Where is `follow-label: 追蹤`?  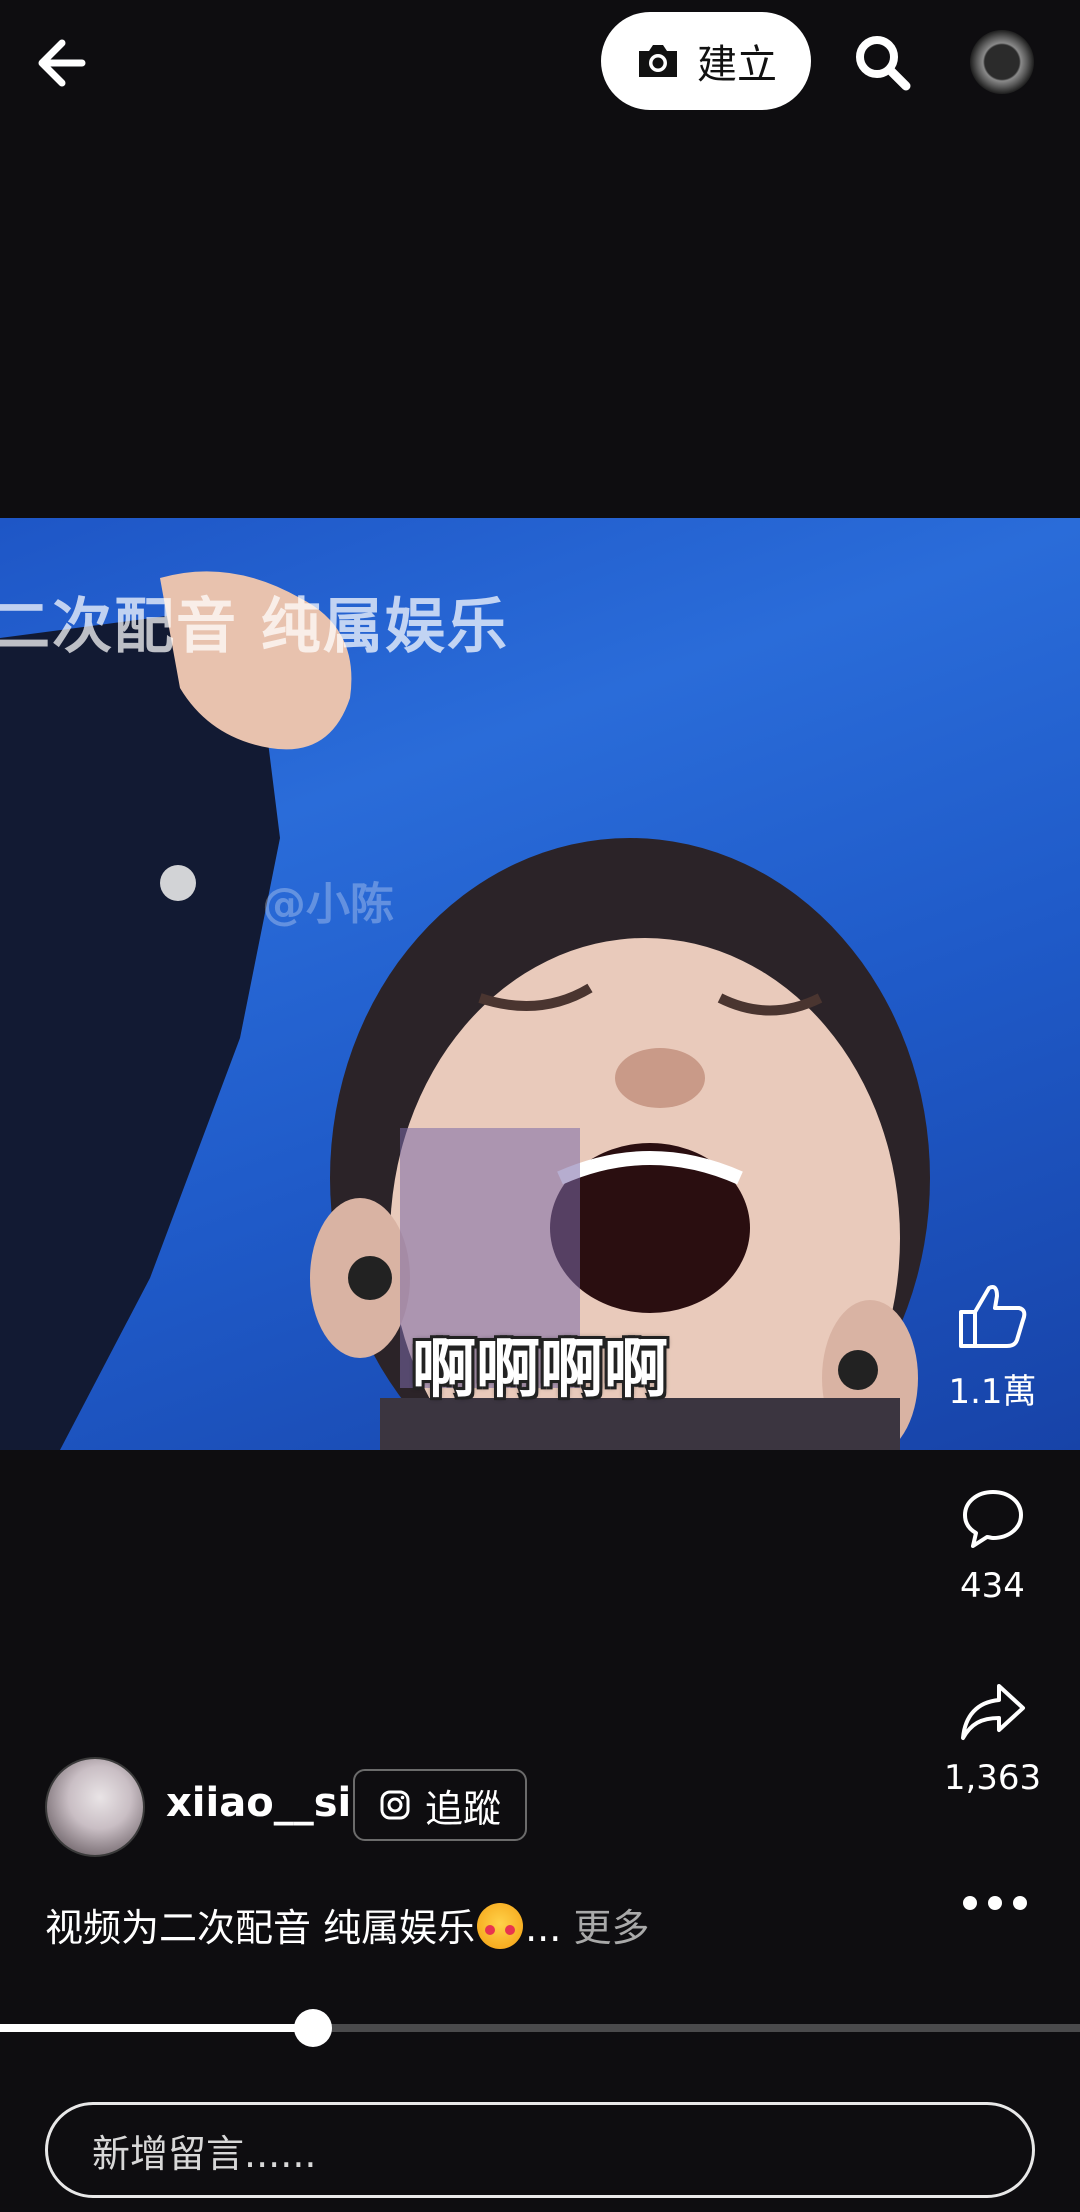
follow-label: 追蹤 is located at coordinates (462, 1808).